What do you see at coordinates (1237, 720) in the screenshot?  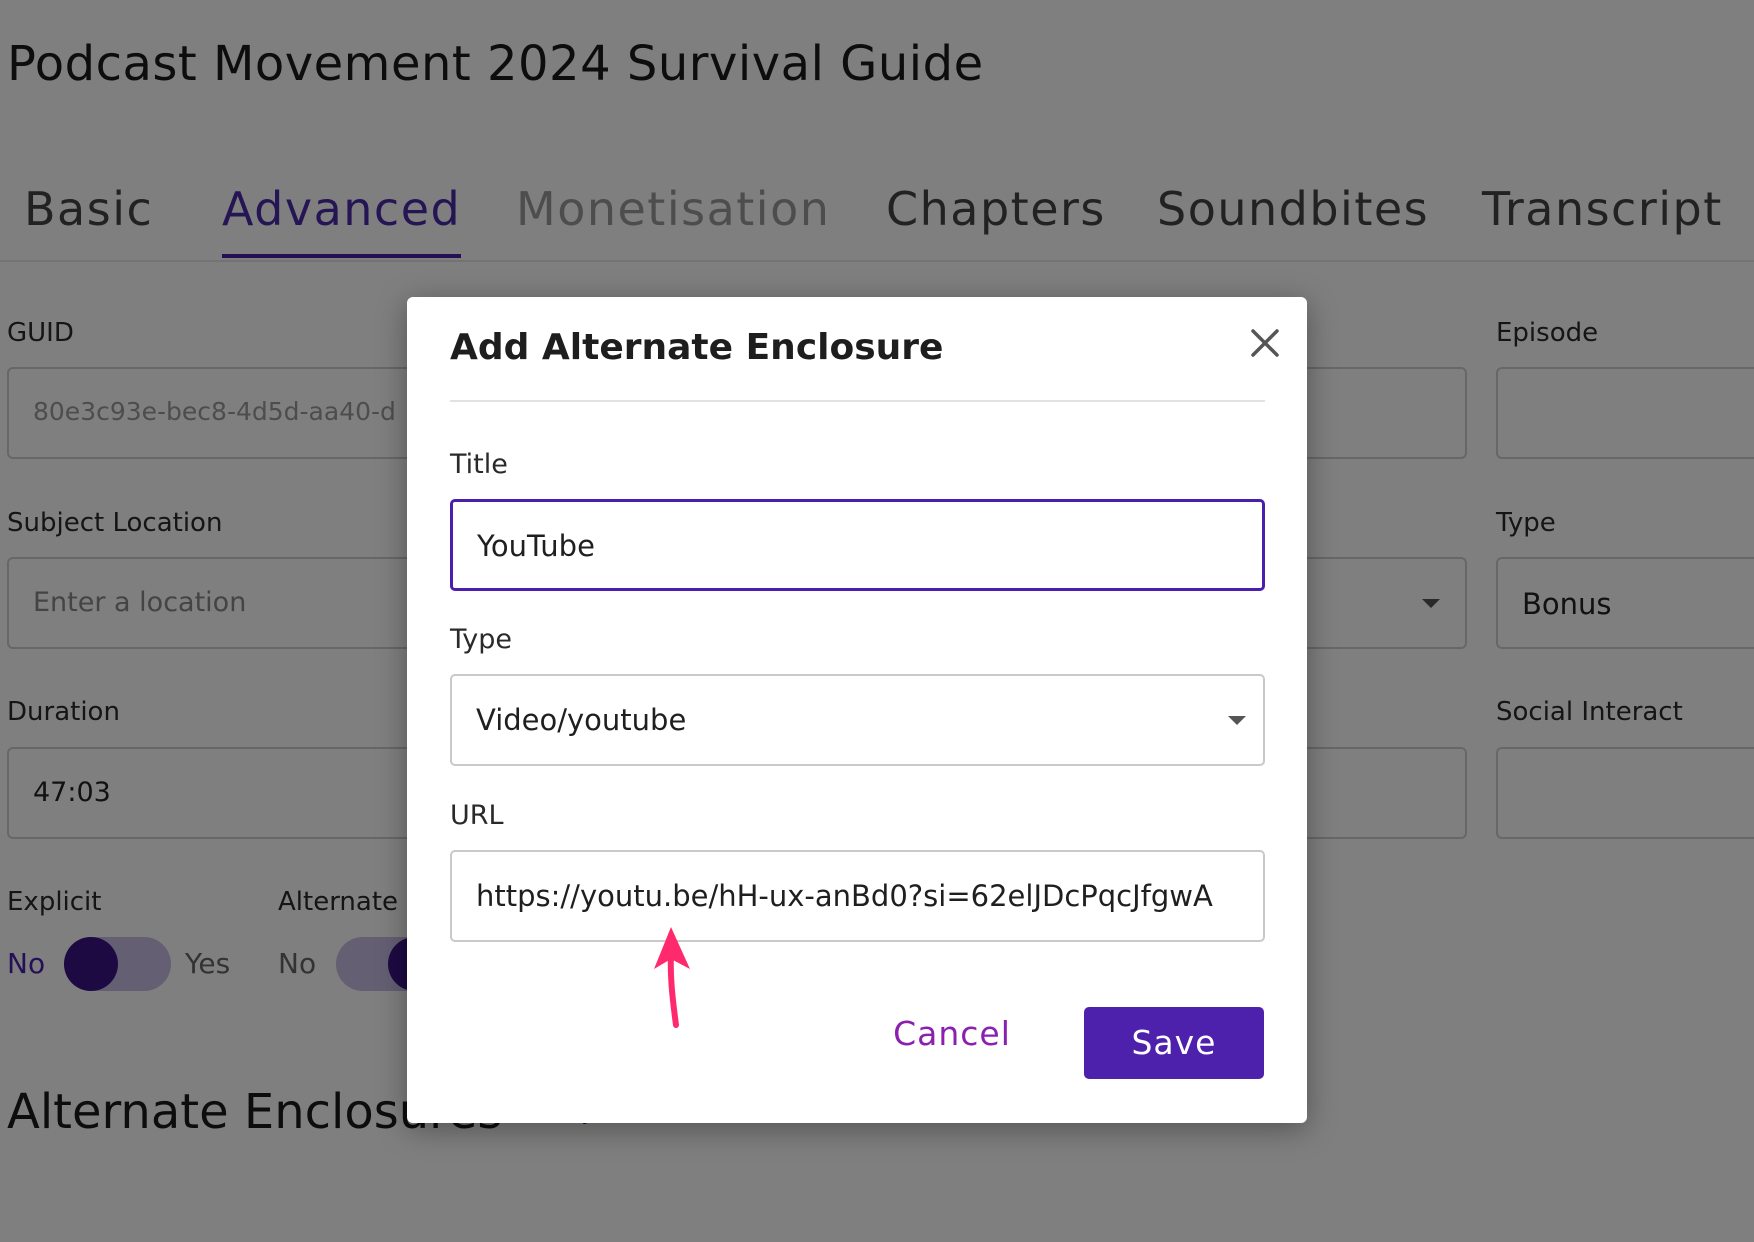 I see `chevron-down-icon` at bounding box center [1237, 720].